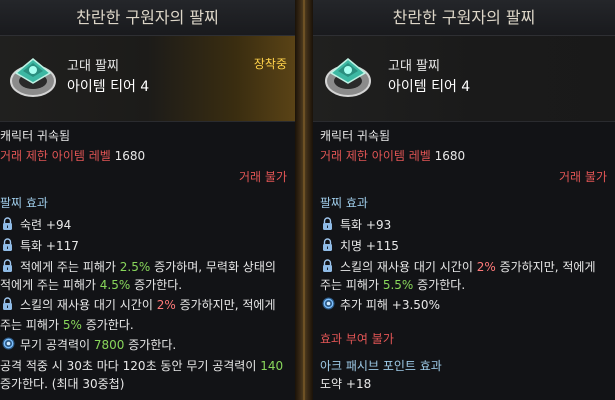 The image size is (615, 400). What do you see at coordinates (62, 384) in the screenshot?
I see `extra-effect-continued: 증가한다. (최대 30중첩)` at bounding box center [62, 384].